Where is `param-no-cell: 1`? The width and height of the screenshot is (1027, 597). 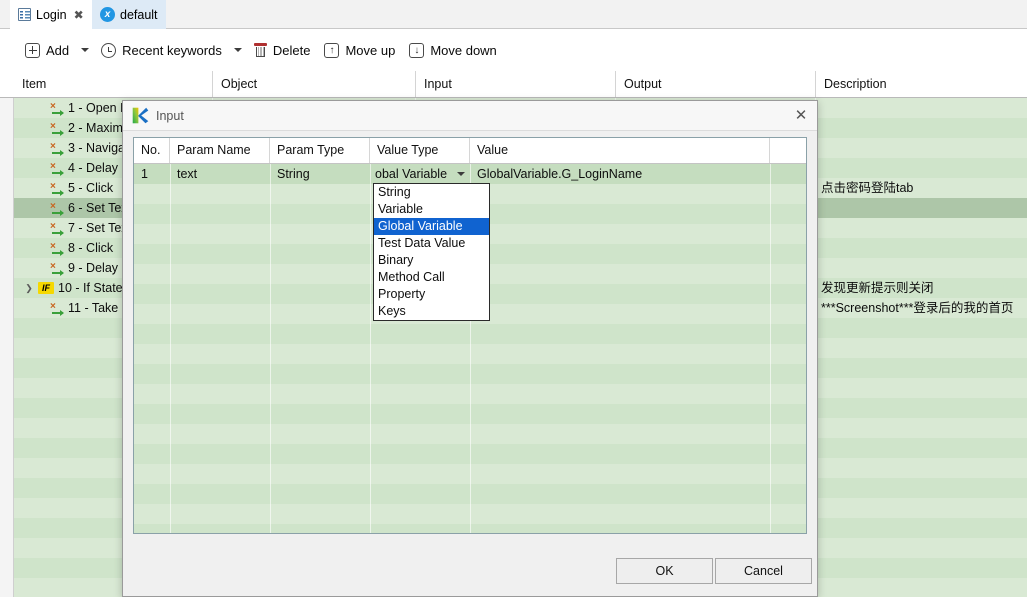 param-no-cell: 1 is located at coordinates (144, 174).